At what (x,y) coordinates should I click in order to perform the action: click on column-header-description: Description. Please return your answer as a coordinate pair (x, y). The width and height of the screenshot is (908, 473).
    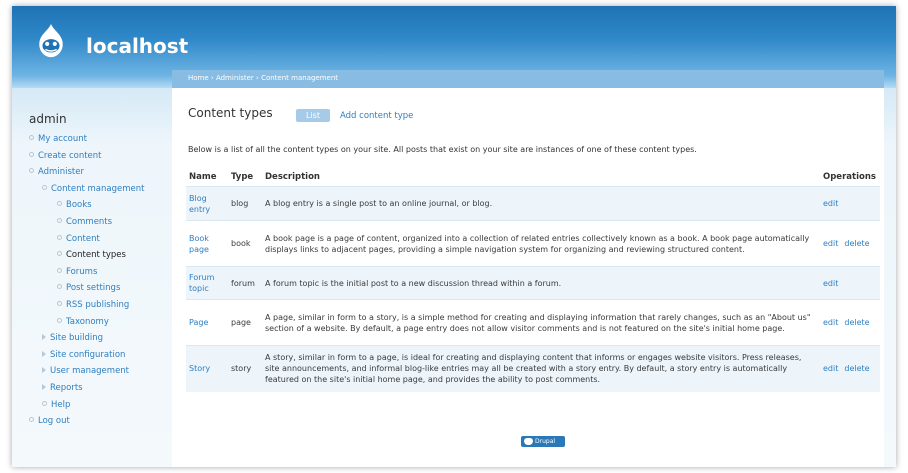
    Looking at the image, I should click on (292, 177).